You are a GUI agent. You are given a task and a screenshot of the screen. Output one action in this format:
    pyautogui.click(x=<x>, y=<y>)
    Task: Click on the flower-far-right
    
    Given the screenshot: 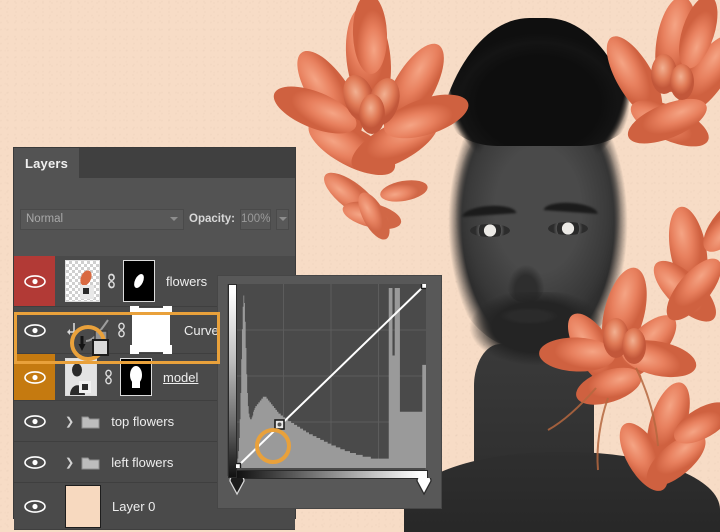 What is the action you would take?
    pyautogui.click(x=686, y=259)
    